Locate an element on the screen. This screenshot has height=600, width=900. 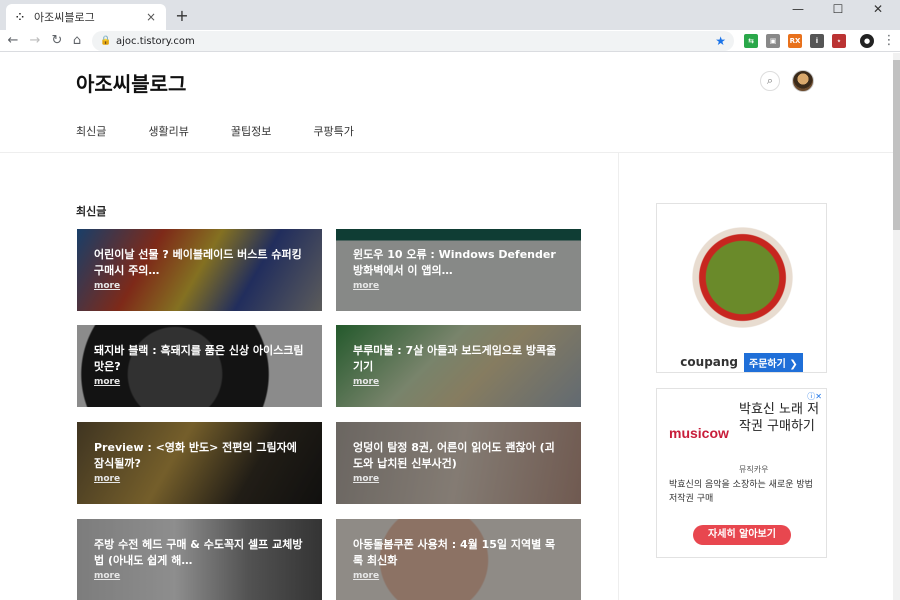
blog-title: 아조씨블로그 is located at coordinates (131, 82).